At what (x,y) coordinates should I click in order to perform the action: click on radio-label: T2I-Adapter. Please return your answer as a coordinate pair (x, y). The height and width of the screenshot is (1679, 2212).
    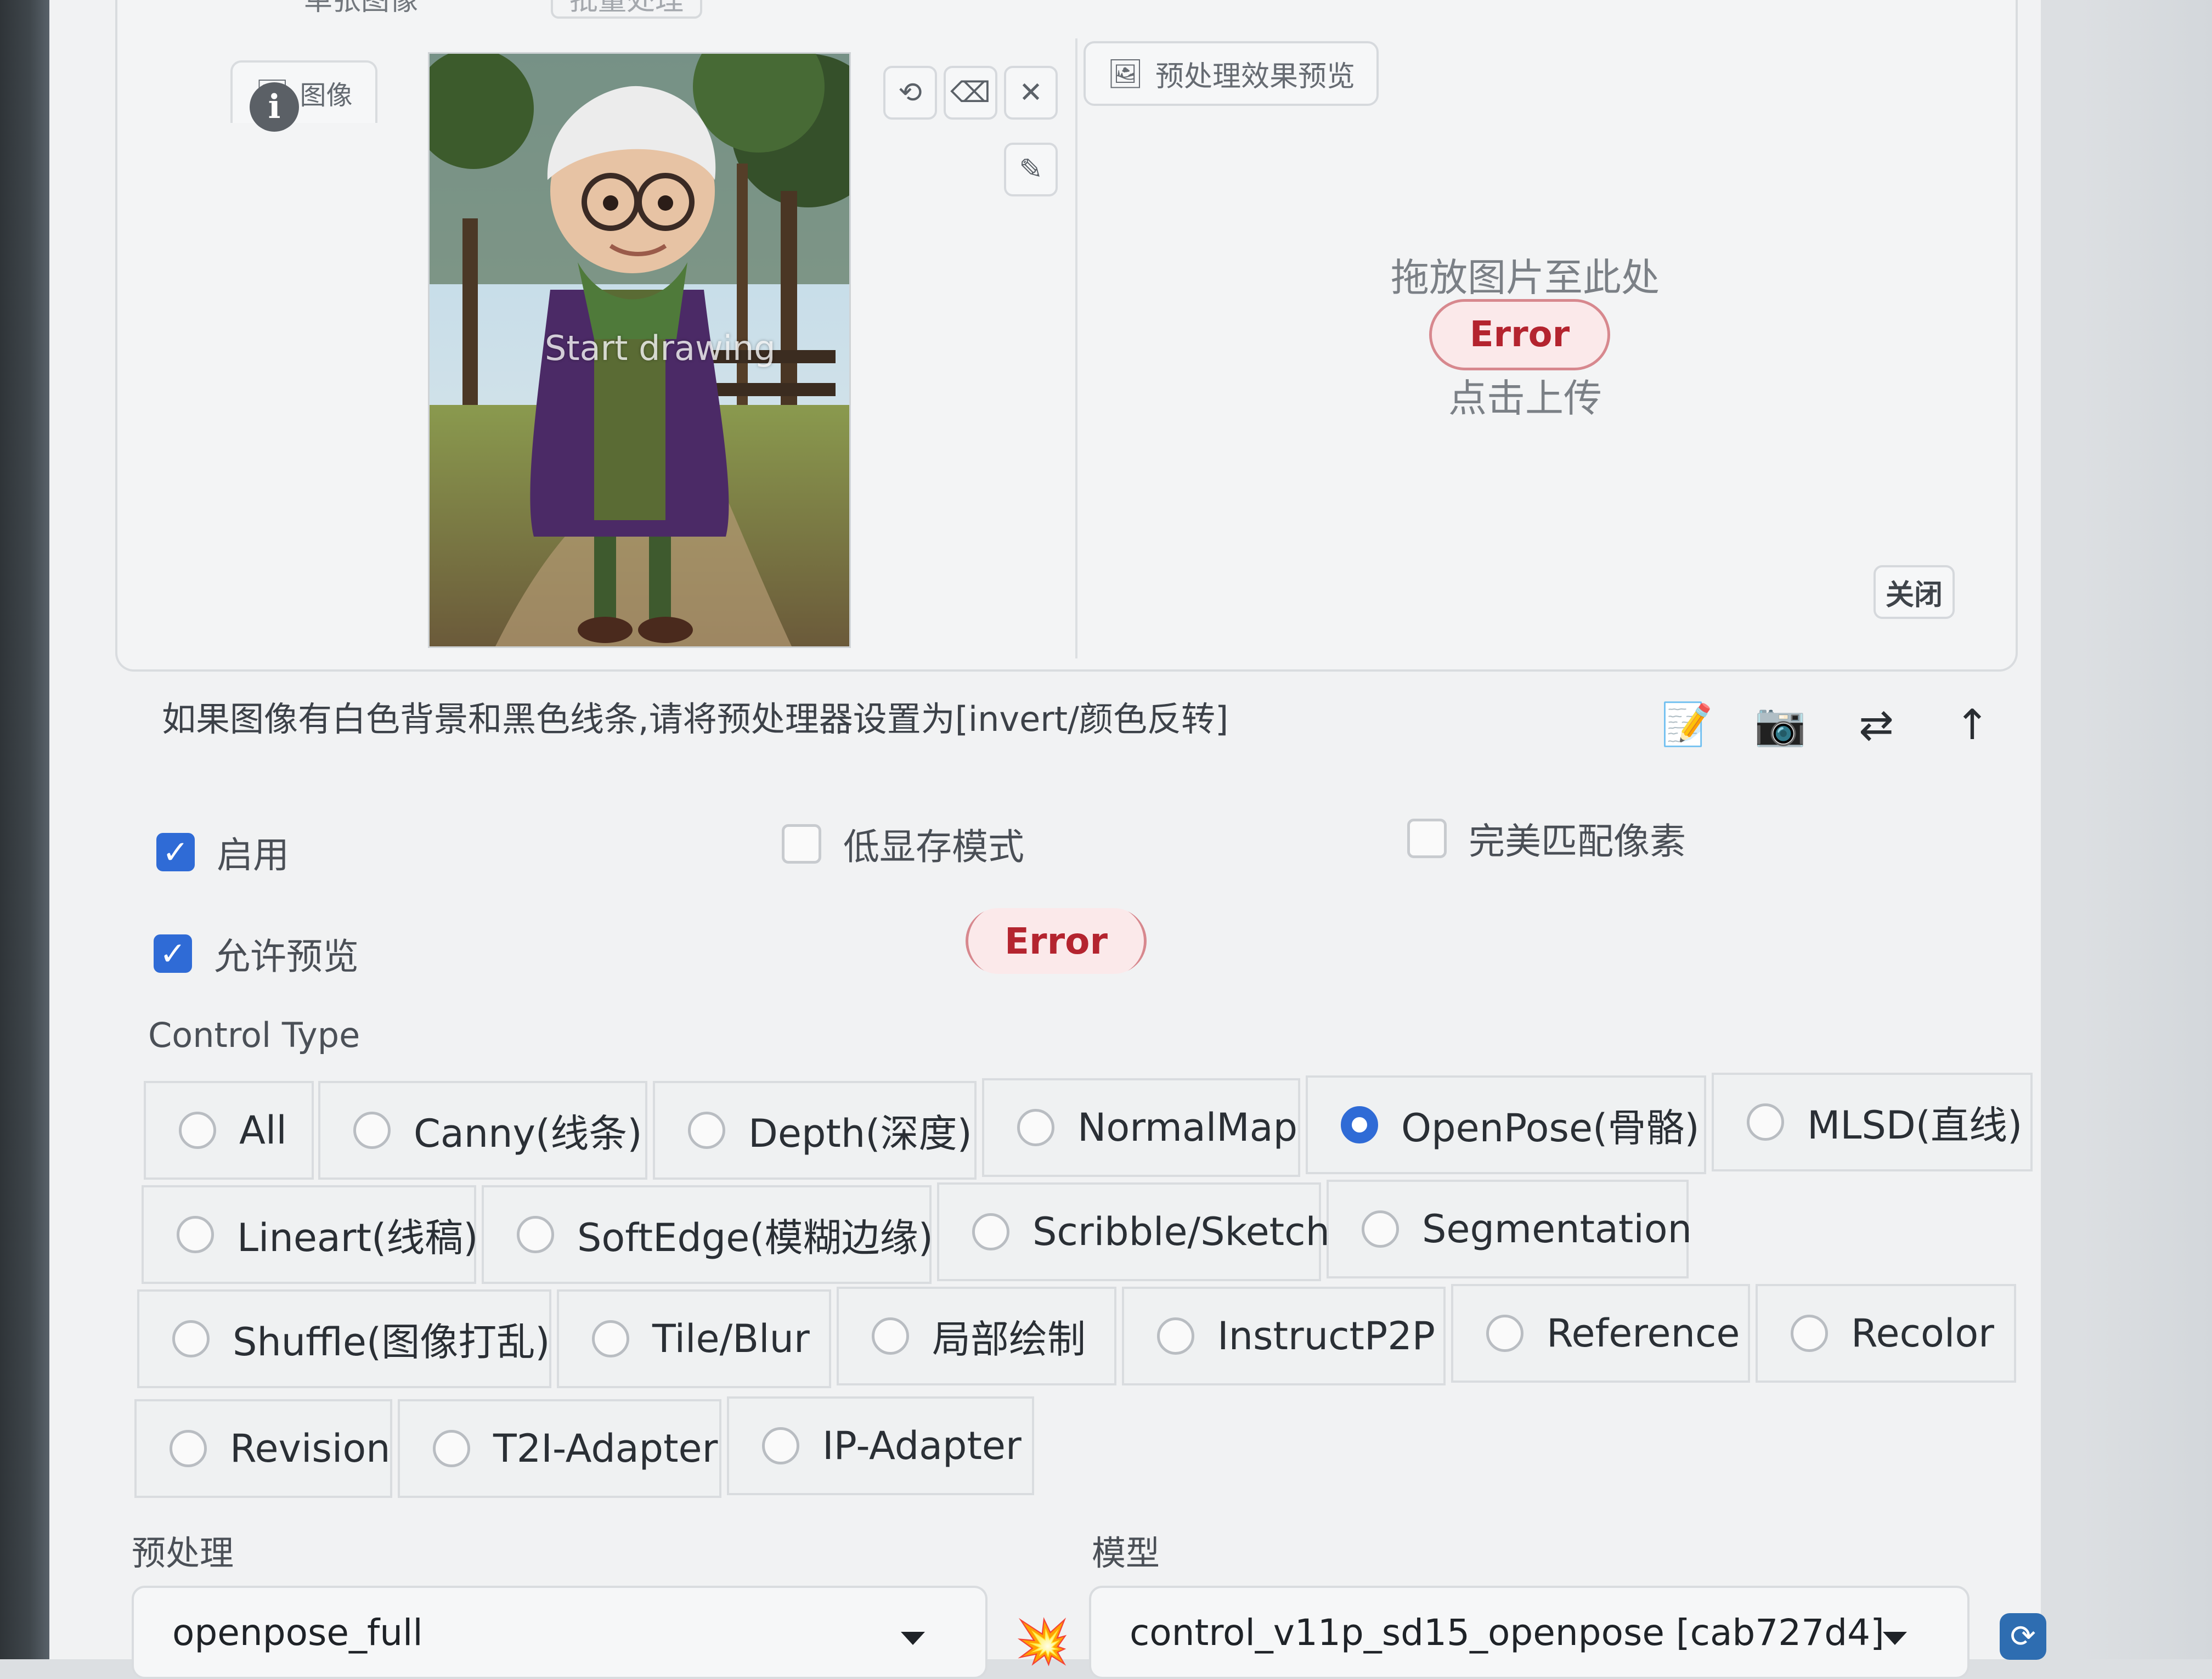
    Looking at the image, I should click on (605, 1449).